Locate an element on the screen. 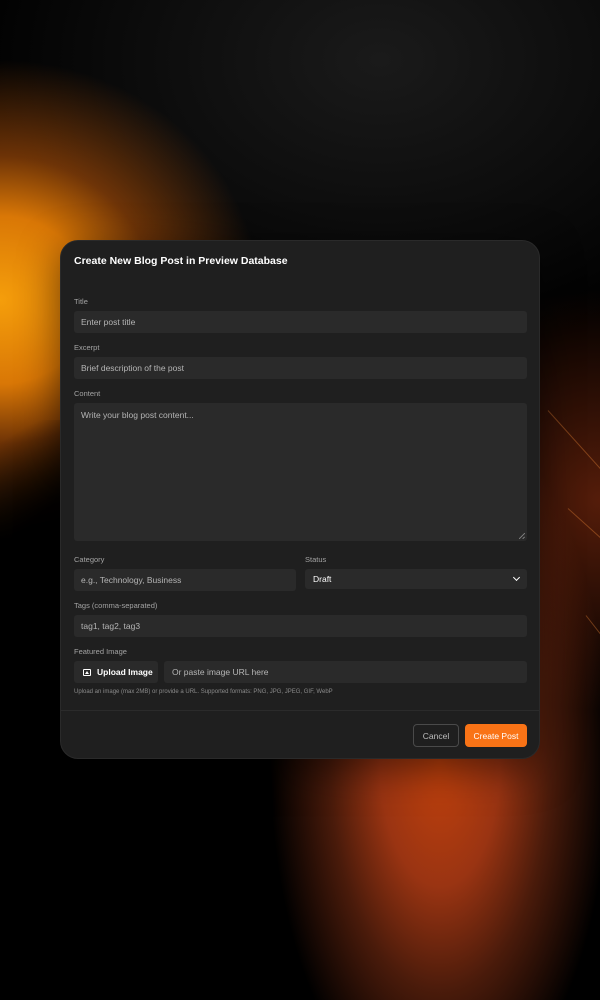 Image resolution: width=600 pixels, height=1000 pixels. resize-handle-icon is located at coordinates (522, 536).